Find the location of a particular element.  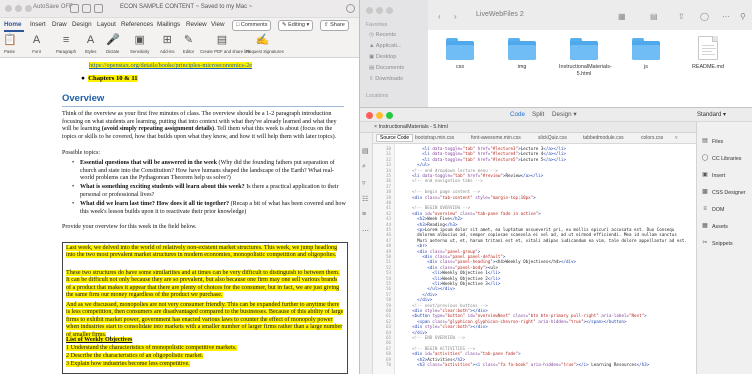

home-icon is located at coordinates (74, 8).